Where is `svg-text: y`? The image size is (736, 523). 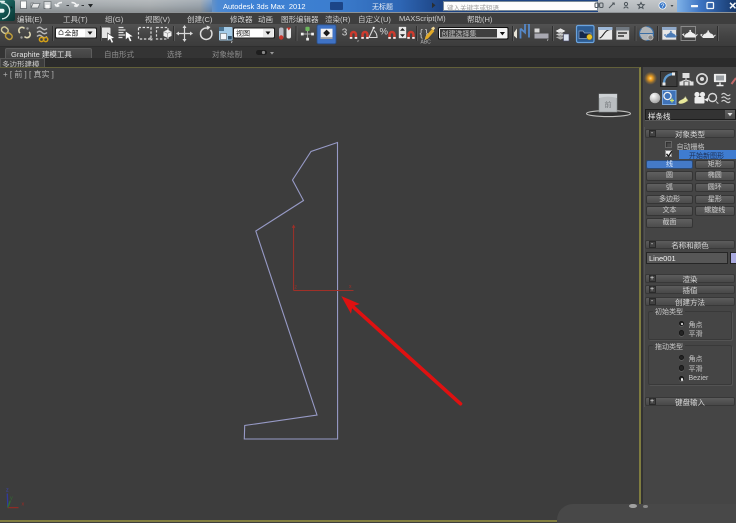
svg-text: y is located at coordinates (11, 499).